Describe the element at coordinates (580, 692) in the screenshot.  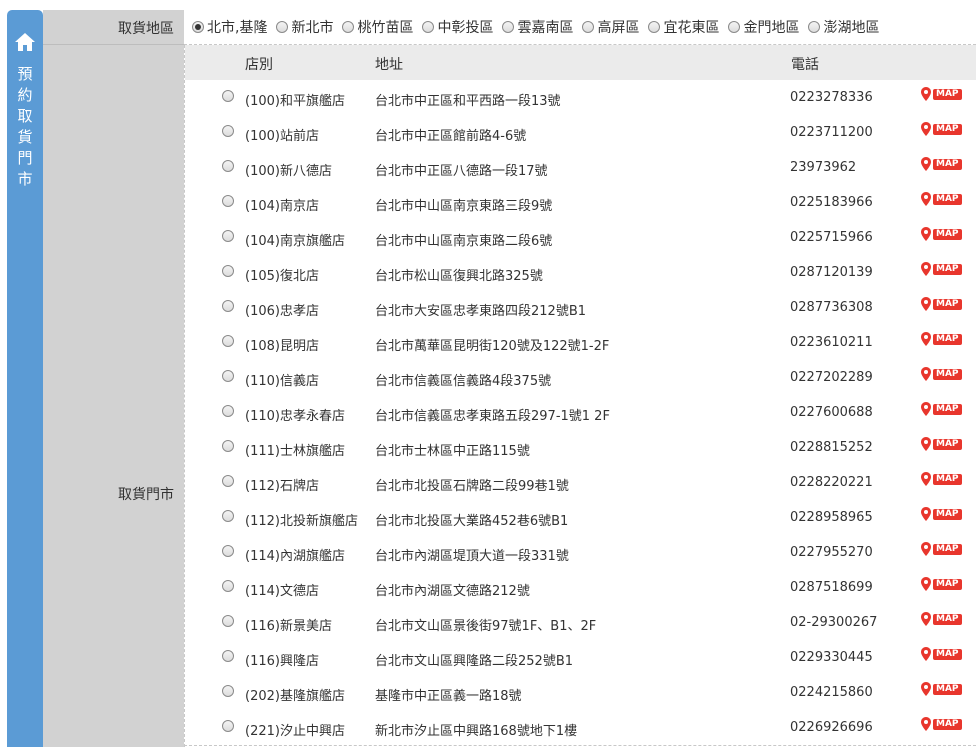
I see `table-row: (202)基隆旗艦店 基隆市中正區義一路18號 0224215860 MAP` at that location.